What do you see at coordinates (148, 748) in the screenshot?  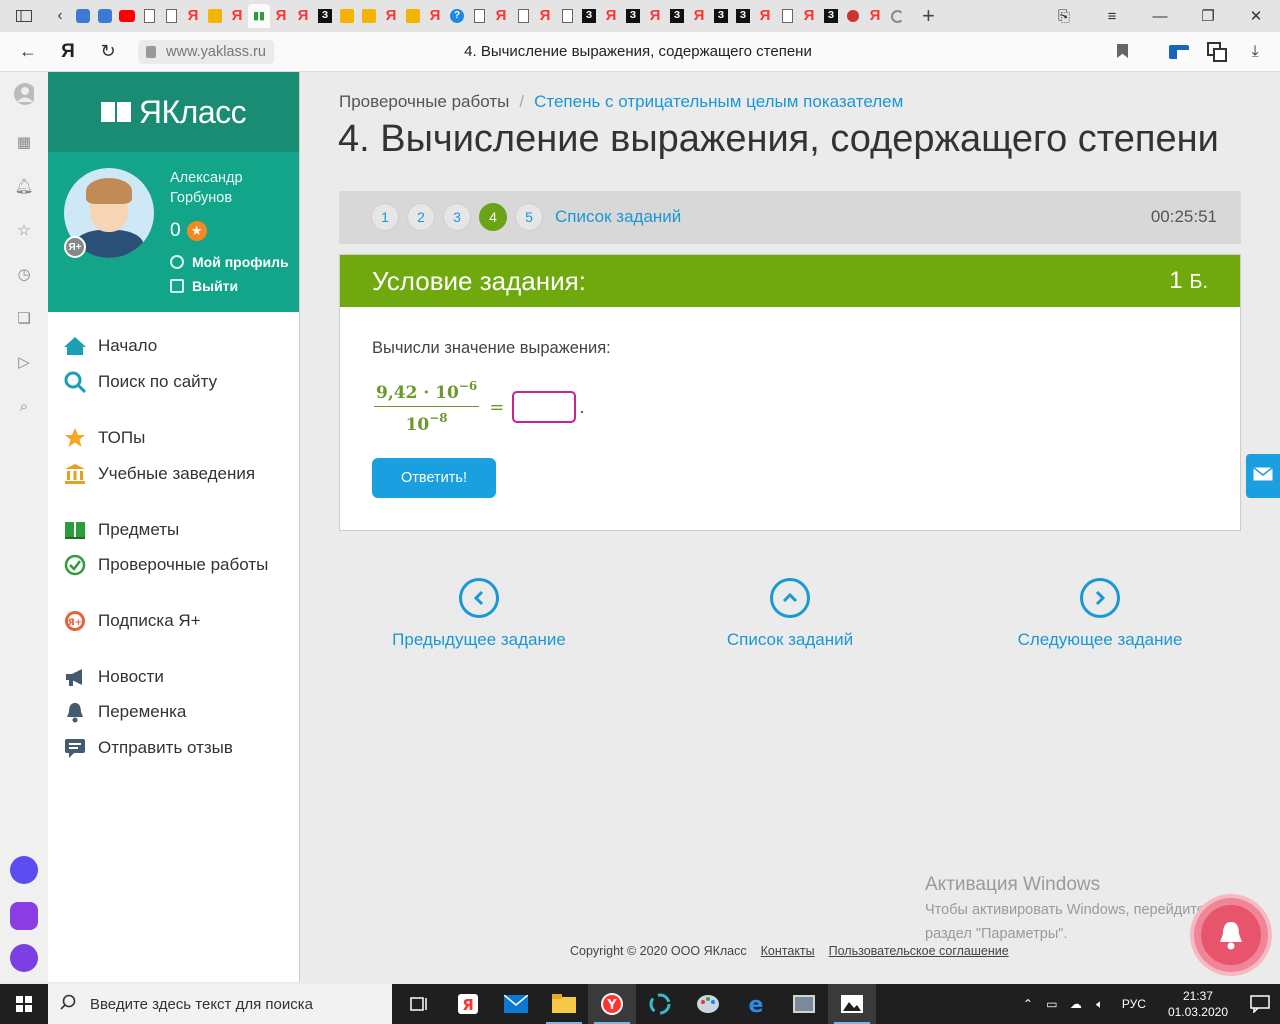 I see `sidebar-item-feedback: Отправить отзыв` at bounding box center [148, 748].